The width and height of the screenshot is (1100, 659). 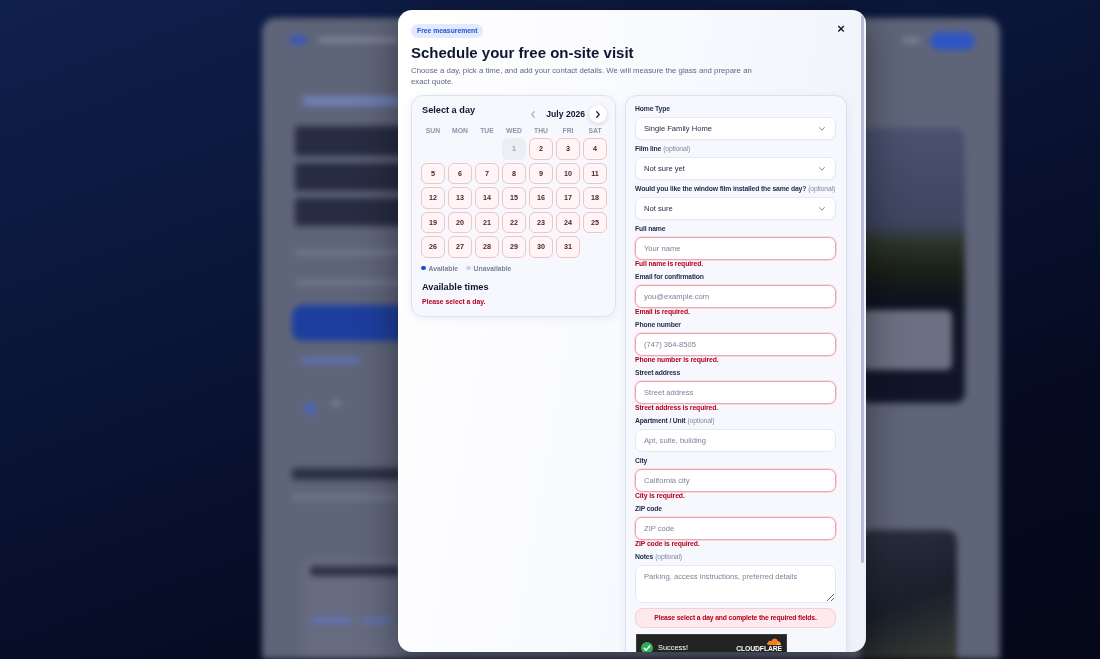 I want to click on chevron-left-icon, so click(x=533, y=114).